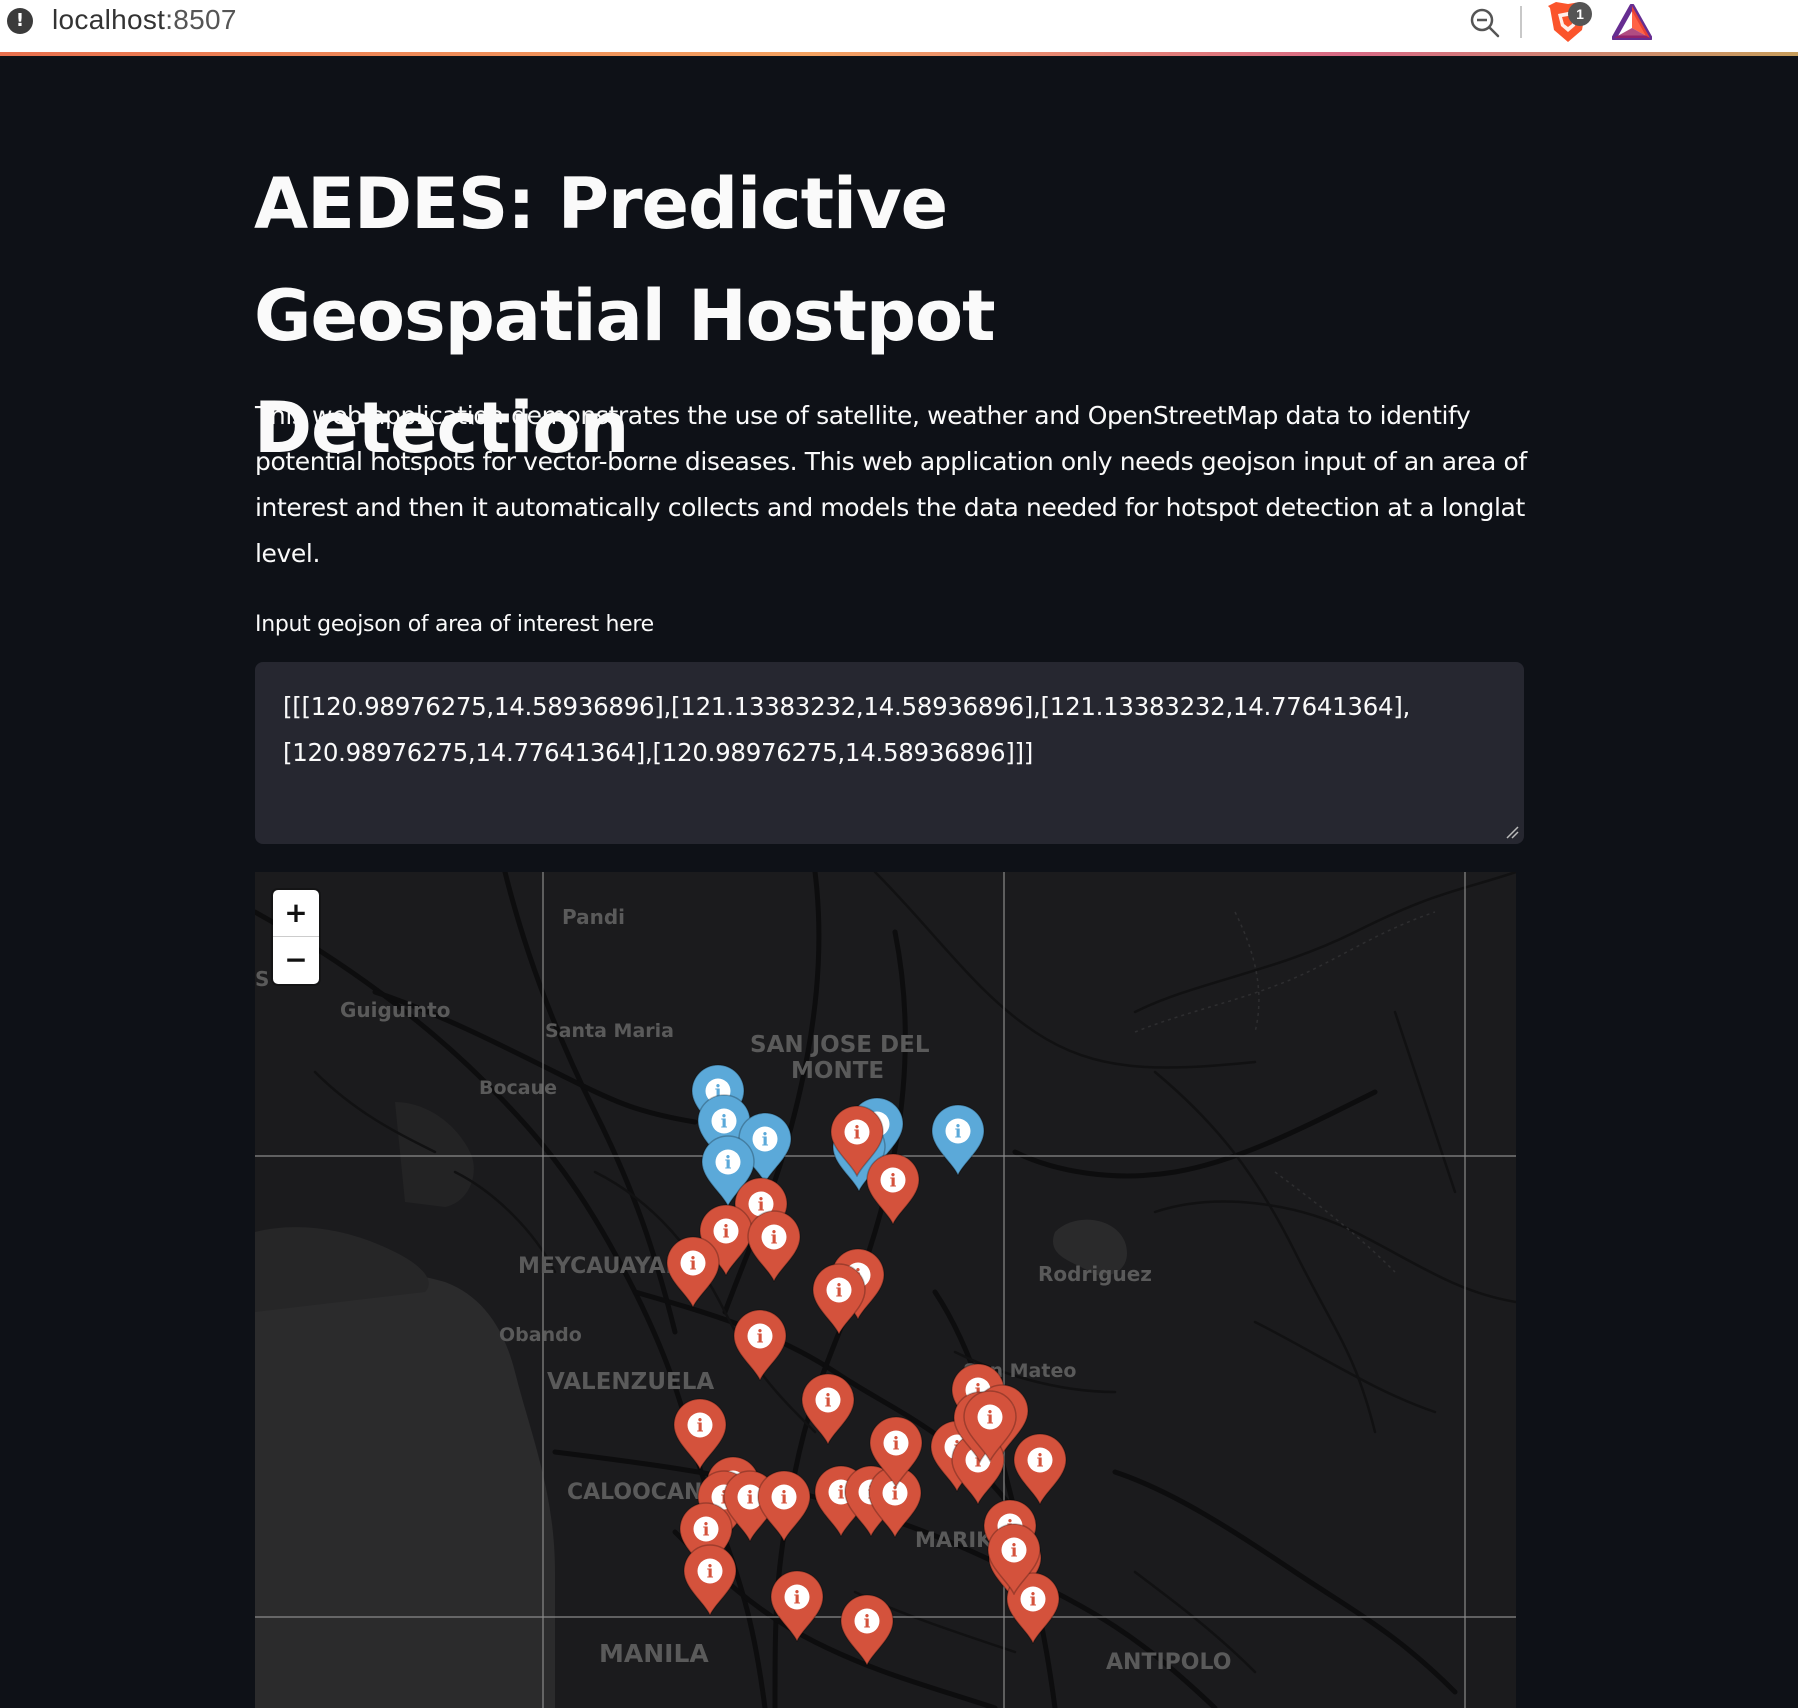  I want to click on low-risk-marker: i, so click(958, 1140).